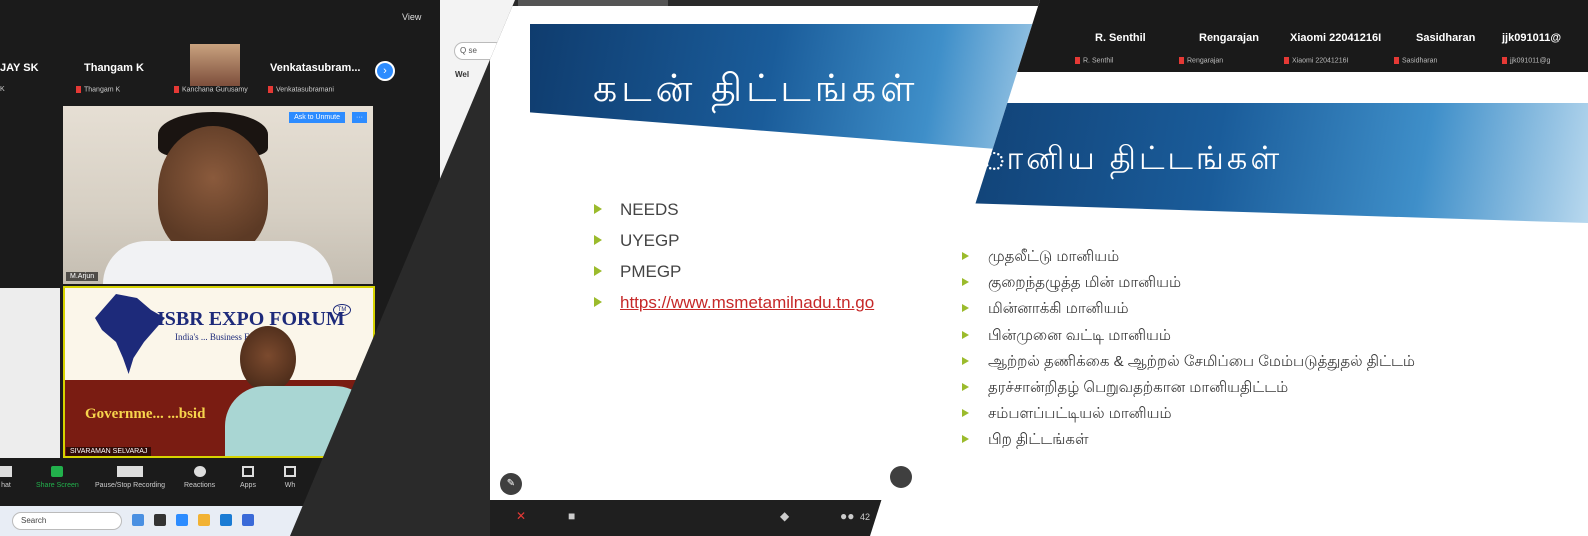  What do you see at coordinates (1188, 287) in the screenshot?
I see `list-item: குறைந்தழுத்த மின் மானியம்` at bounding box center [1188, 287].